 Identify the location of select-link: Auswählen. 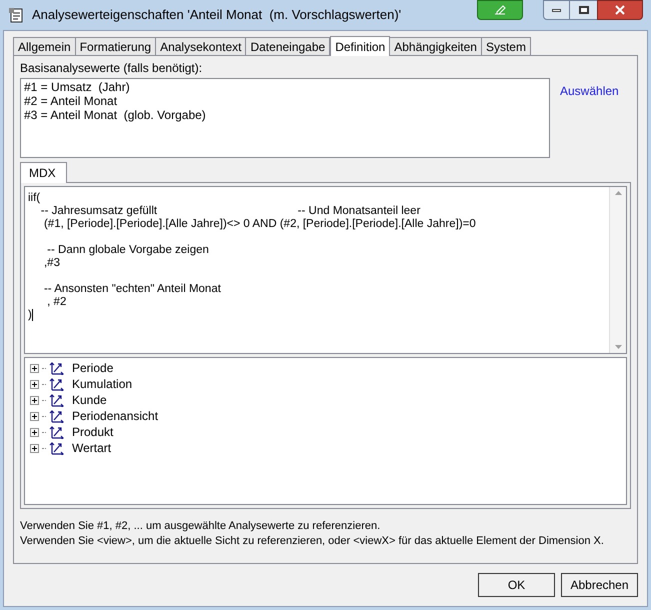
(589, 120).